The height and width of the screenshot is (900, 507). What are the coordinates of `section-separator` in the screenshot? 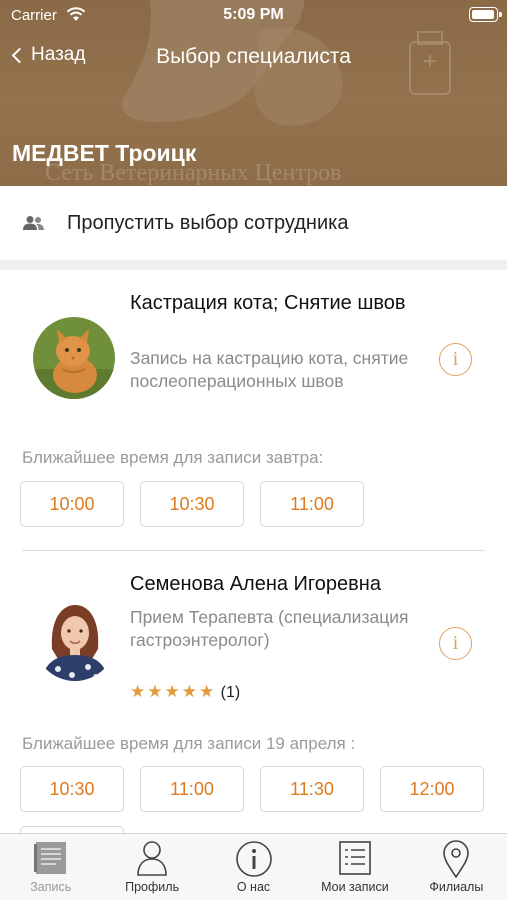 It's located at (253, 265).